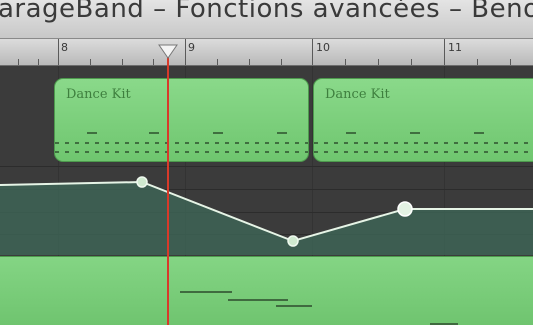 The image size is (533, 325). Describe the element at coordinates (64, 47) in the screenshot. I see `bar-number-8: 8` at that location.